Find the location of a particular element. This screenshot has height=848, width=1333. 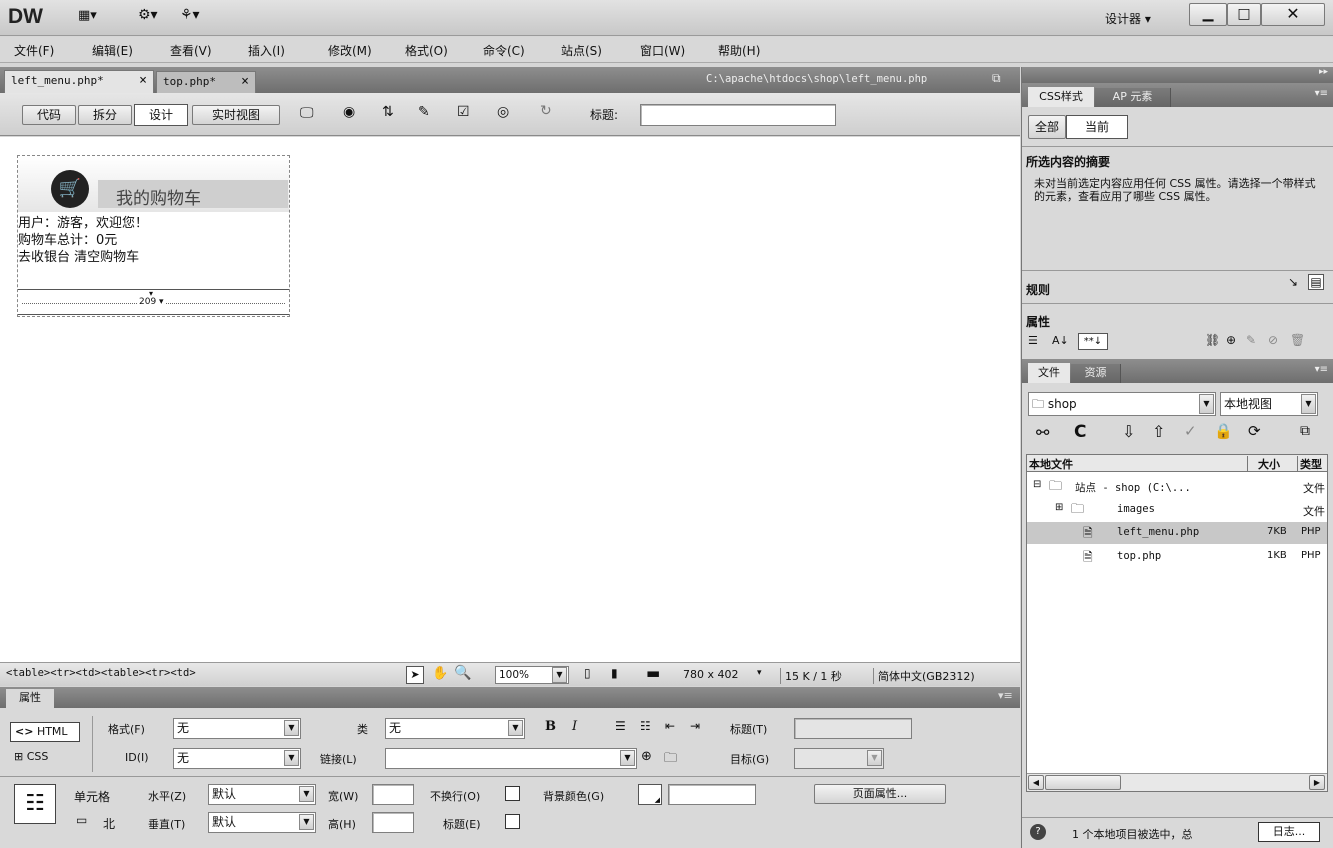

disable-icon: ⊘ is located at coordinates (1273, 340).